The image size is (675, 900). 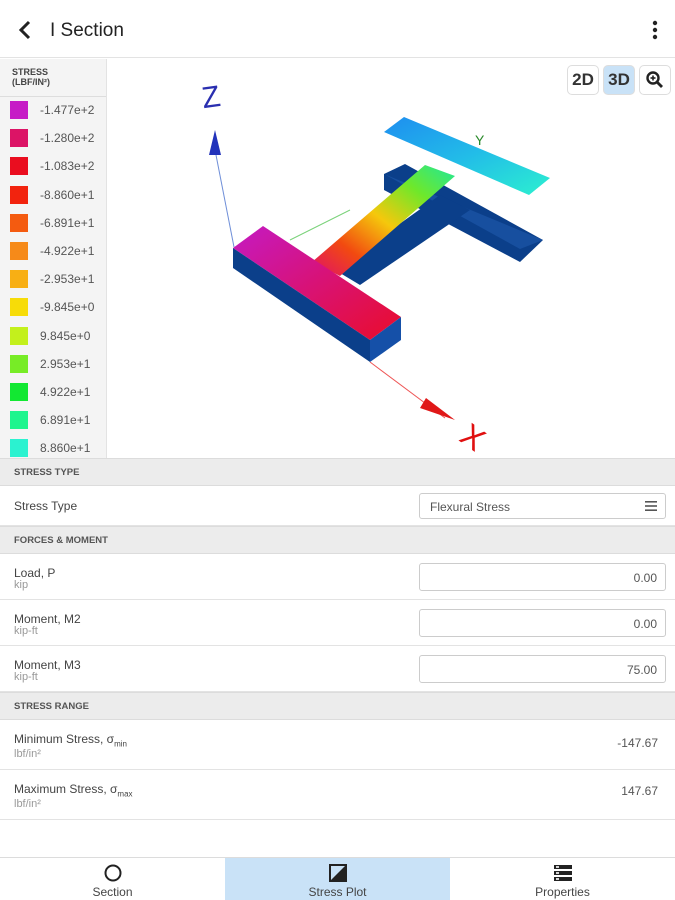 What do you see at coordinates (542, 623) in the screenshot?
I see `moment-m2-input: 0.00` at bounding box center [542, 623].